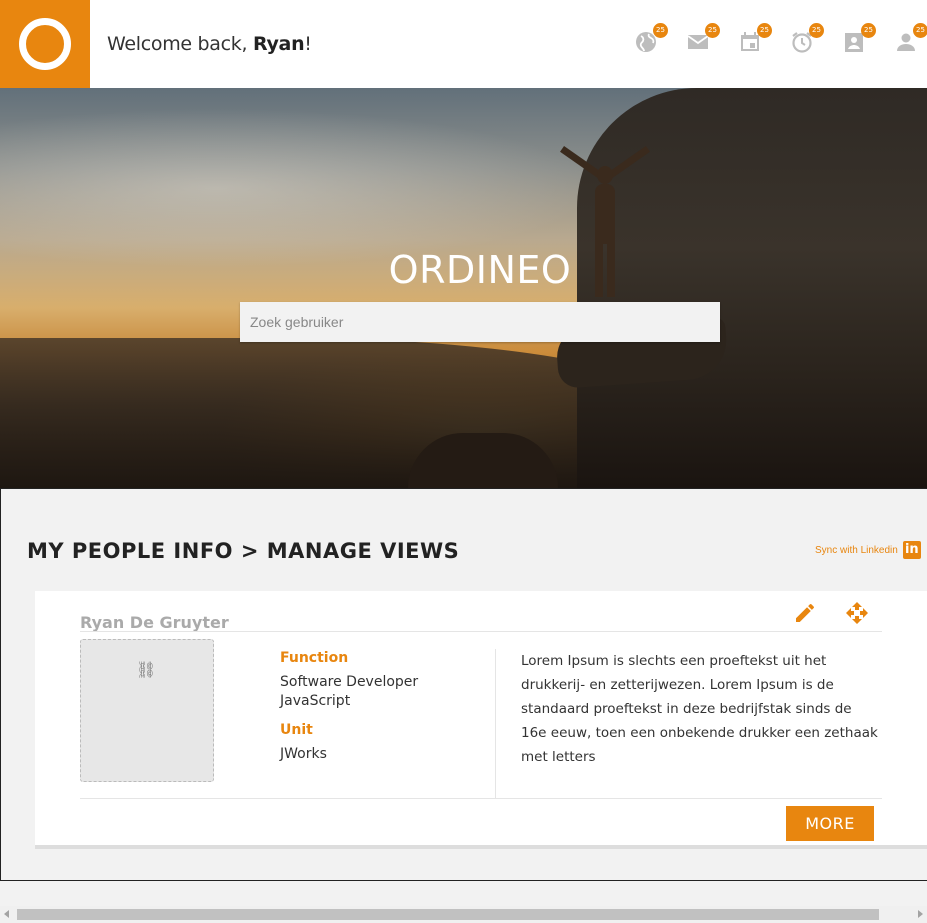 The height and width of the screenshot is (923, 927). I want to click on edit-pencil-icon, so click(805, 613).